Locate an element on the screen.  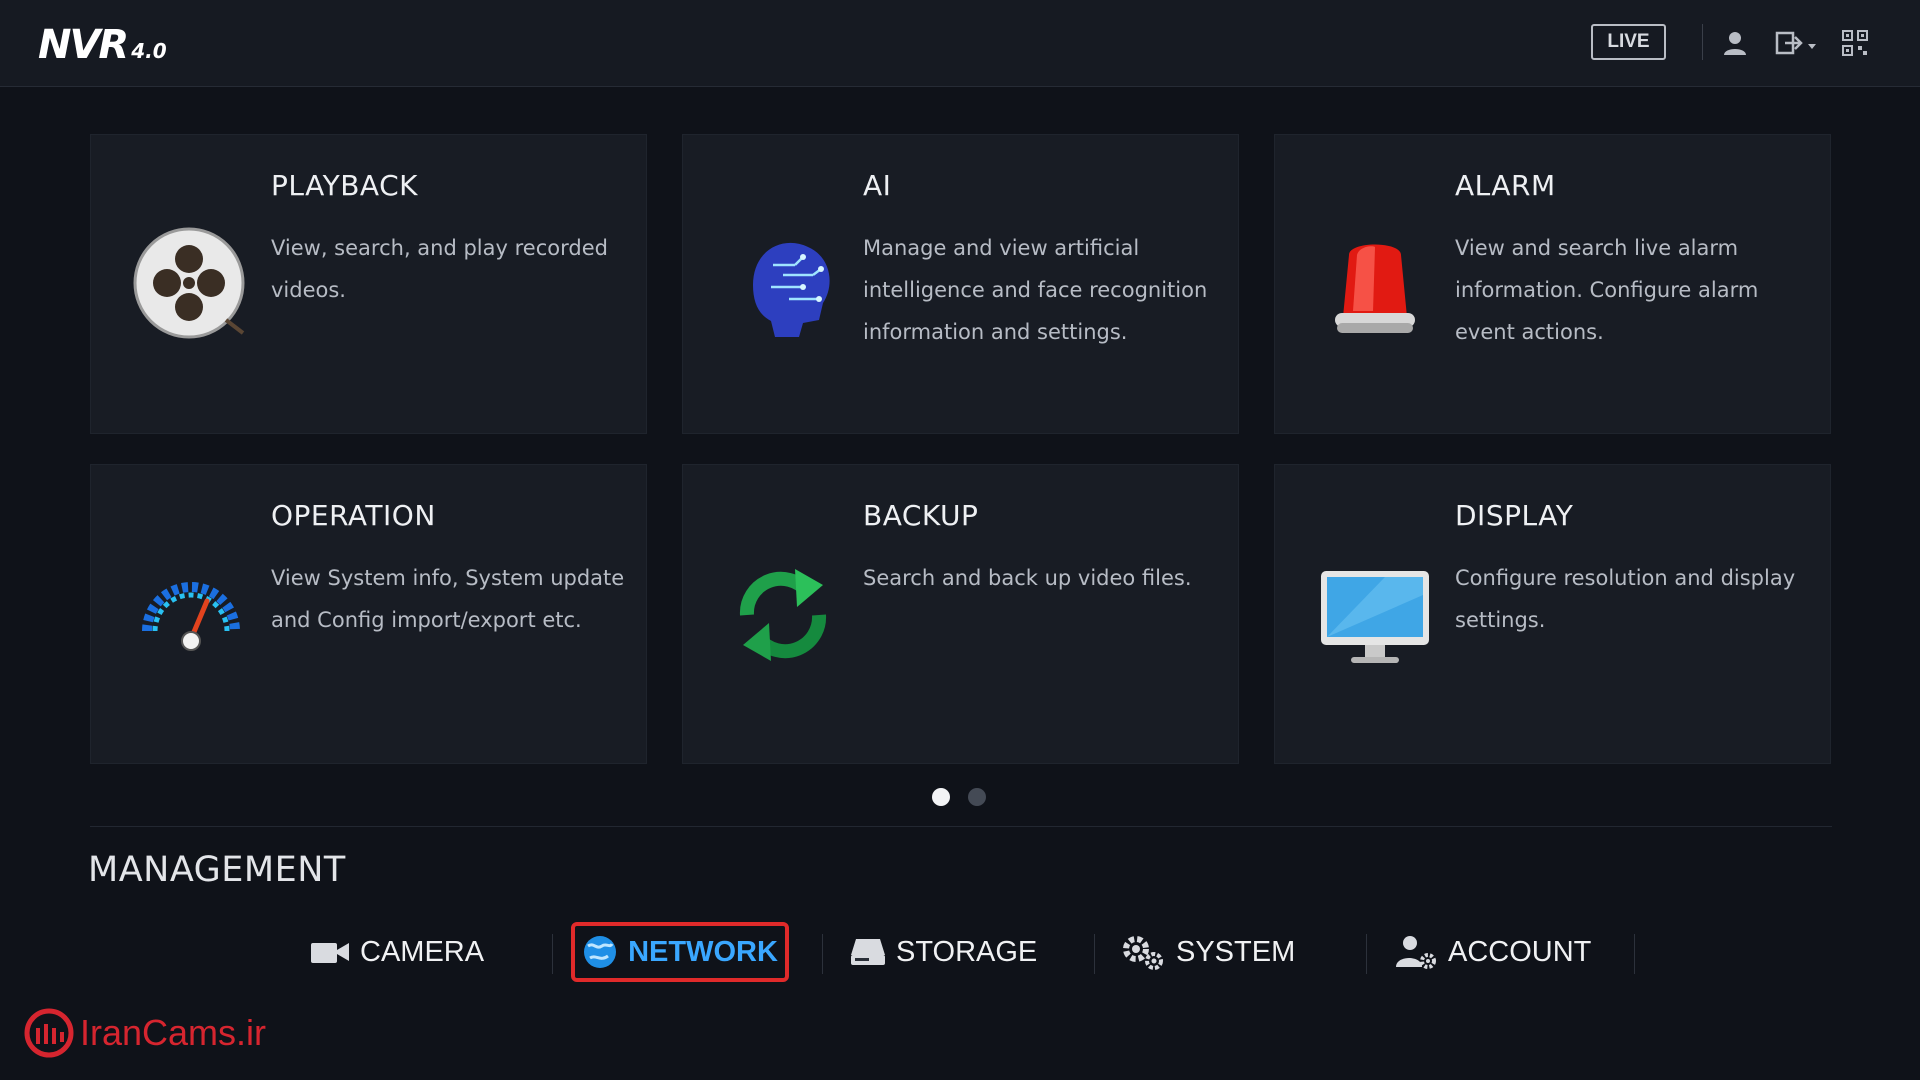
gears-icon is located at coordinates (1143, 953).